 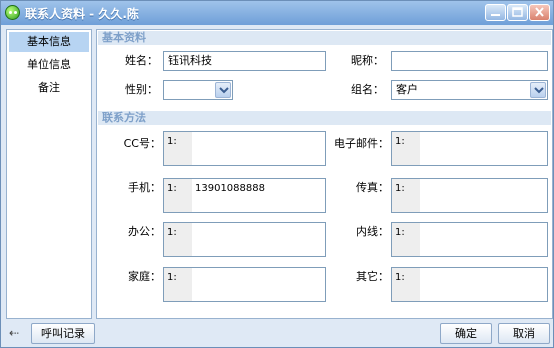 What do you see at coordinates (244, 284) in the screenshot?
I see `home-field: 1:` at bounding box center [244, 284].